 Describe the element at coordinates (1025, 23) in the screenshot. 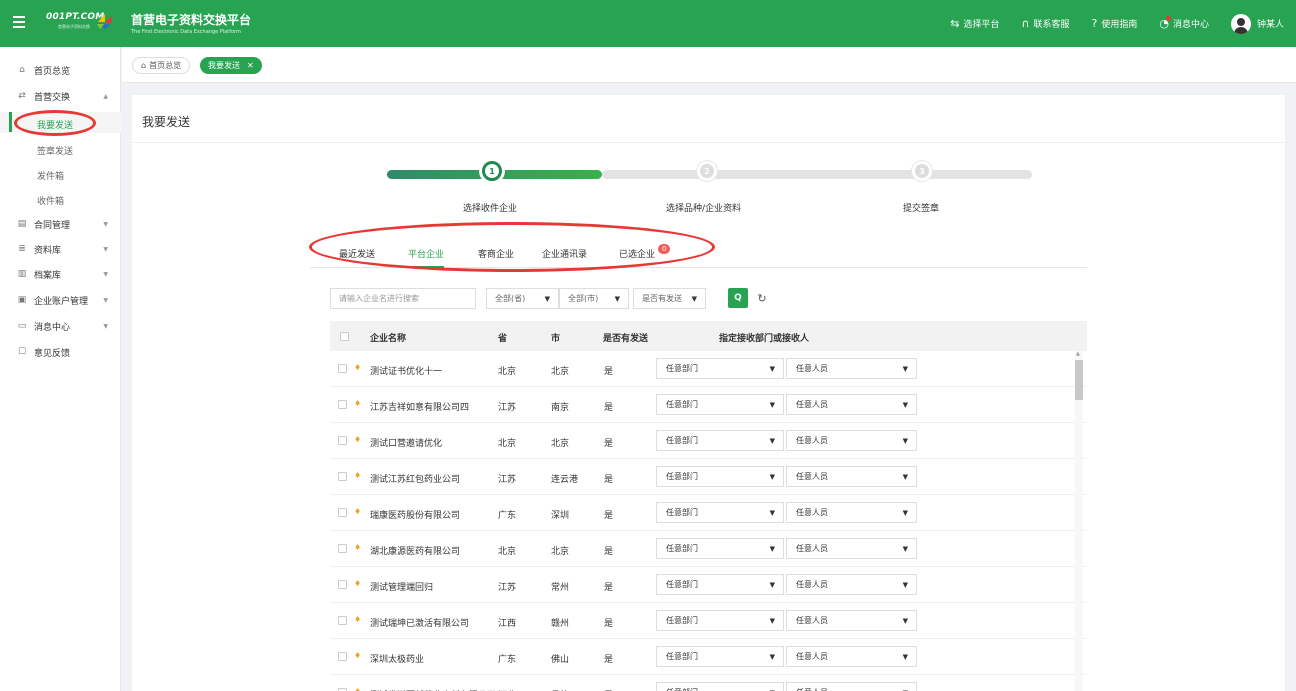

I see `headset-icon: ∩` at that location.